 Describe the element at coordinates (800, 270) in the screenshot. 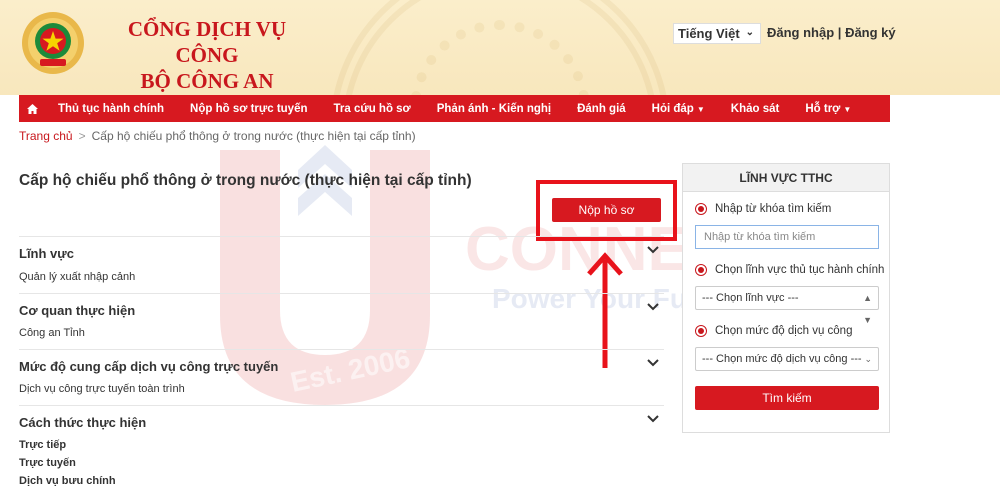

I see `field-label: Chọn lĩnh vực thủ tục hành chính` at that location.